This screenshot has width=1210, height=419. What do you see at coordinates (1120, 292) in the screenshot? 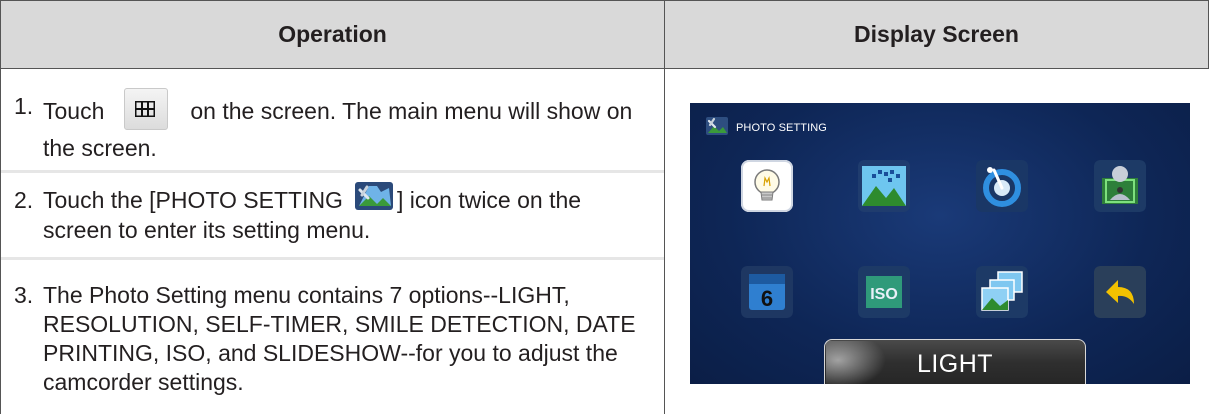
I see `return-icon` at bounding box center [1120, 292].